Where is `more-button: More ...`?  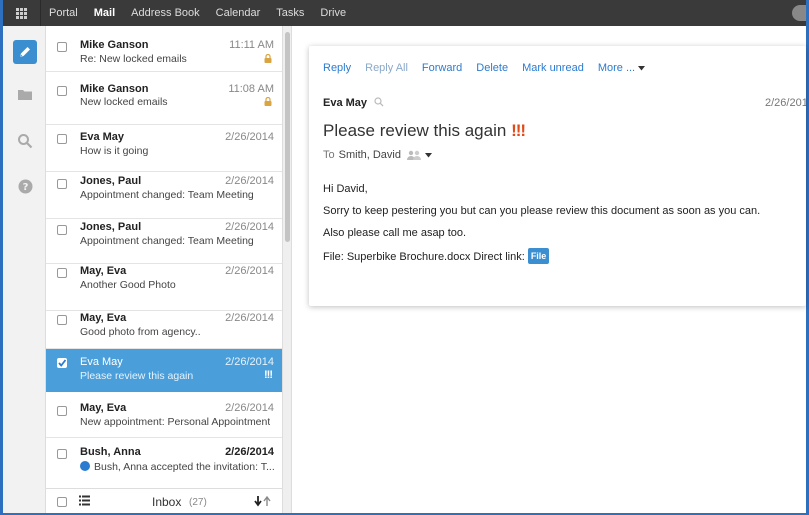
more-button: More ... is located at coordinates (621, 68).